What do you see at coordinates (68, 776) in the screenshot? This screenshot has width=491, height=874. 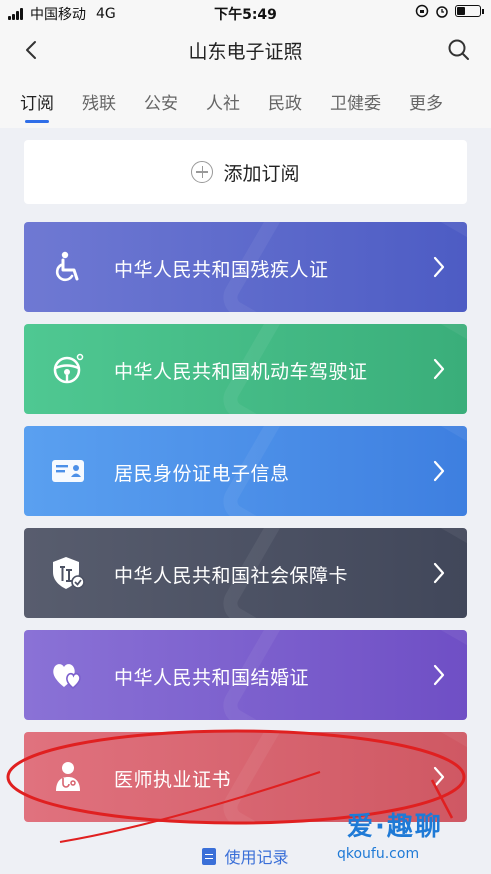 I see `doctor-icon` at bounding box center [68, 776].